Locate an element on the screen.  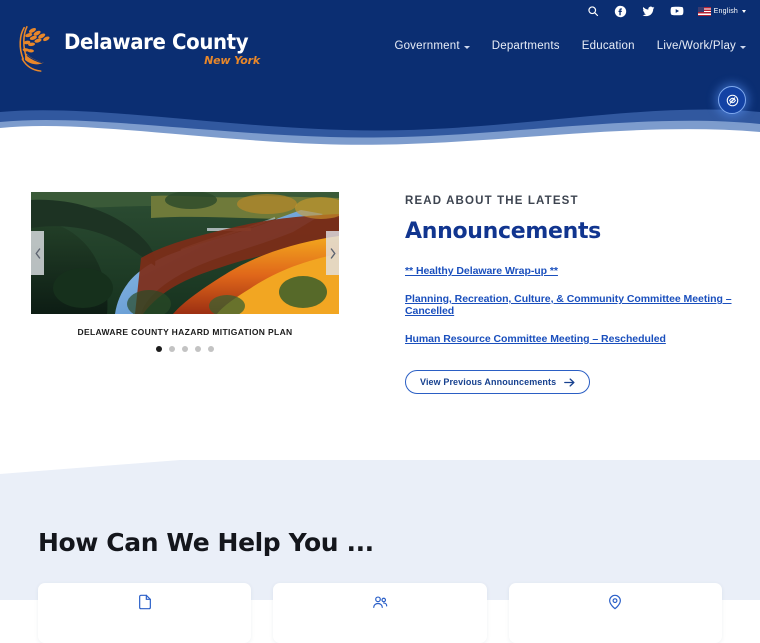
announcements-title: Announcements is located at coordinates (503, 231).